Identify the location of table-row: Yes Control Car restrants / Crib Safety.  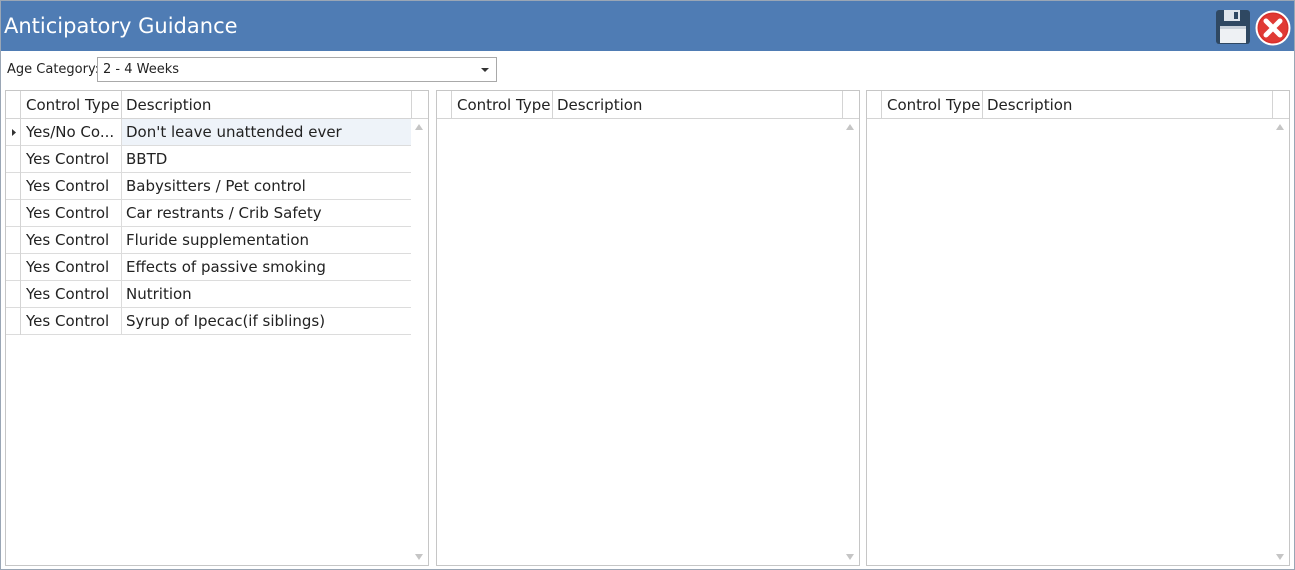
(209, 213).